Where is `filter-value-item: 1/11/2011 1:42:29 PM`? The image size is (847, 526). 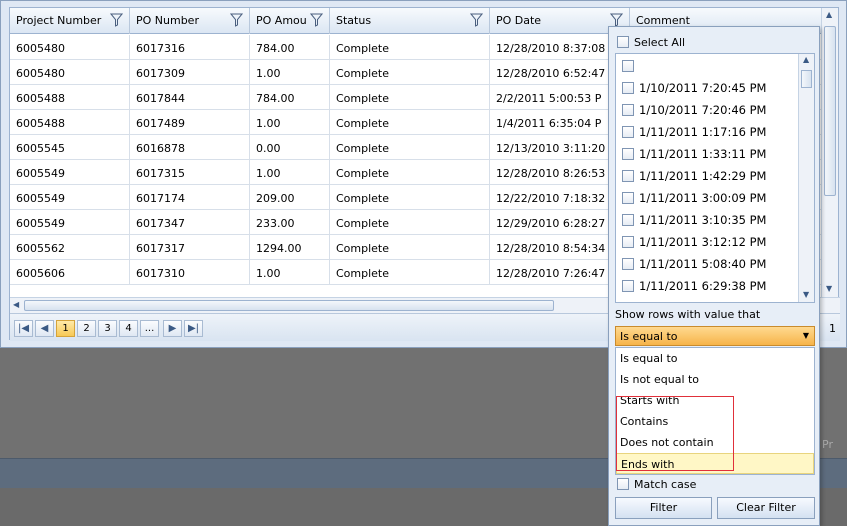
filter-value-item: 1/11/2011 1:42:29 PM is located at coordinates (694, 179).